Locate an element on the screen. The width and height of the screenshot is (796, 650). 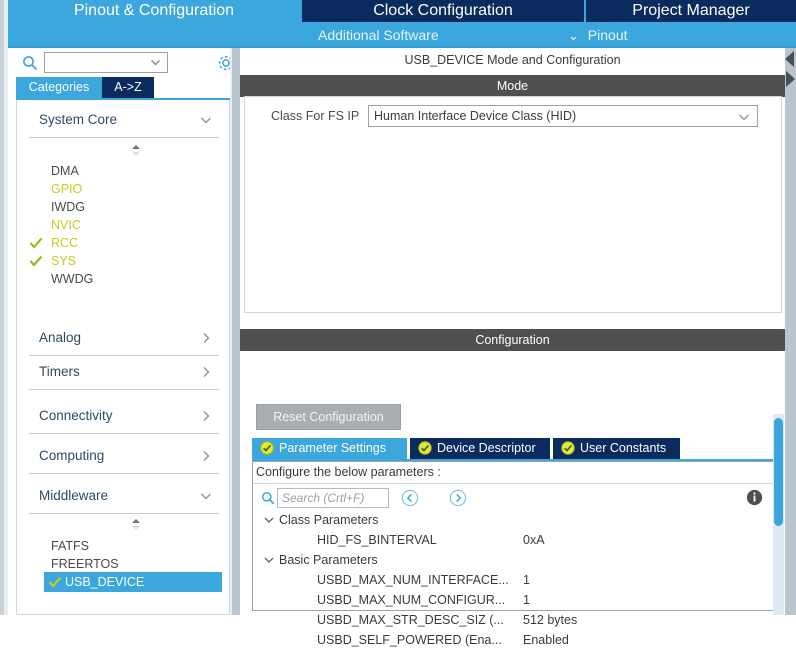
tab-pinout-and-configuration: Pinout & Configuration is located at coordinates (154, 11).